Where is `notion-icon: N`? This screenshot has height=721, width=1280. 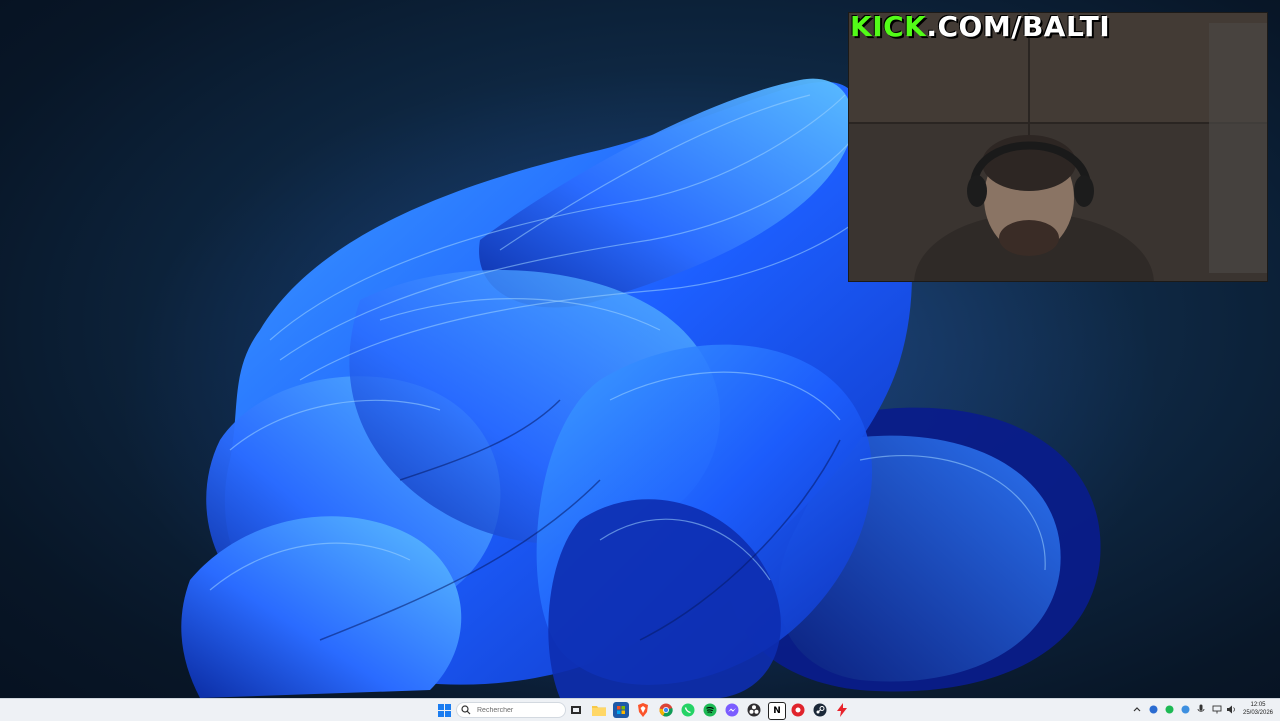
notion-icon: N is located at coordinates (777, 711).